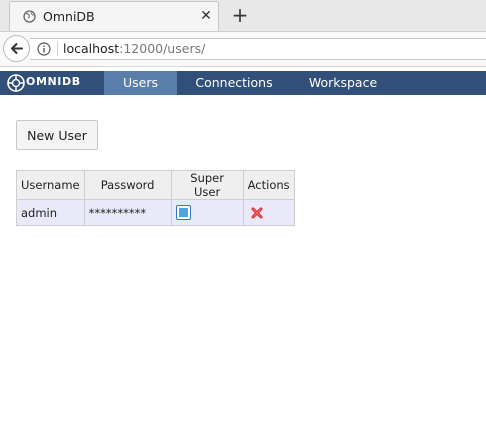 The image size is (486, 433). Describe the element at coordinates (57, 49) in the screenshot. I see `url-divider` at that location.